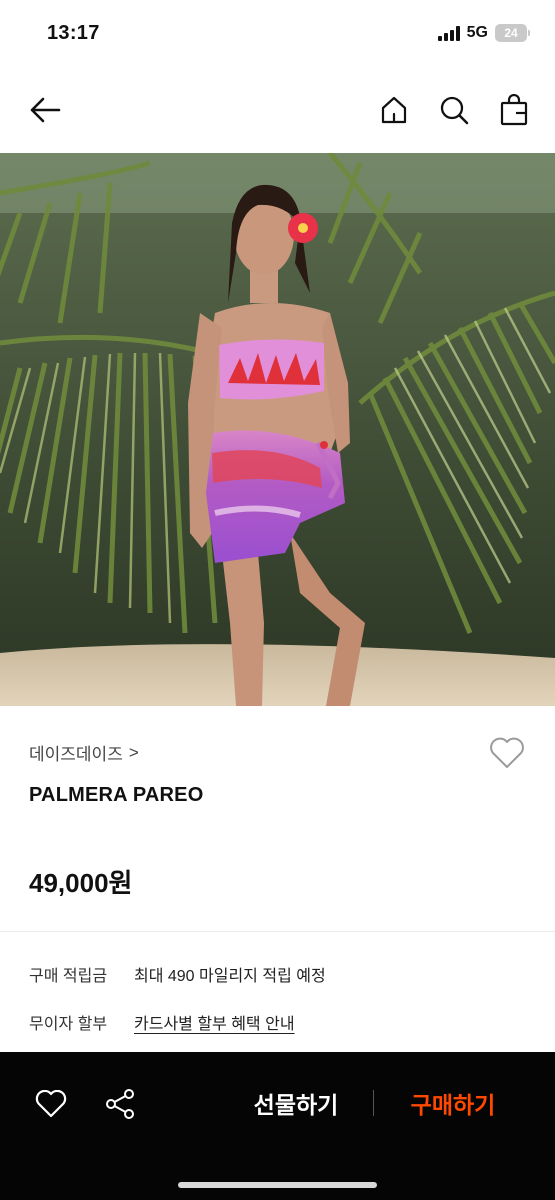  What do you see at coordinates (277, 1126) in the screenshot?
I see `bottom-action-bar: 선물하기 구매하기` at bounding box center [277, 1126].